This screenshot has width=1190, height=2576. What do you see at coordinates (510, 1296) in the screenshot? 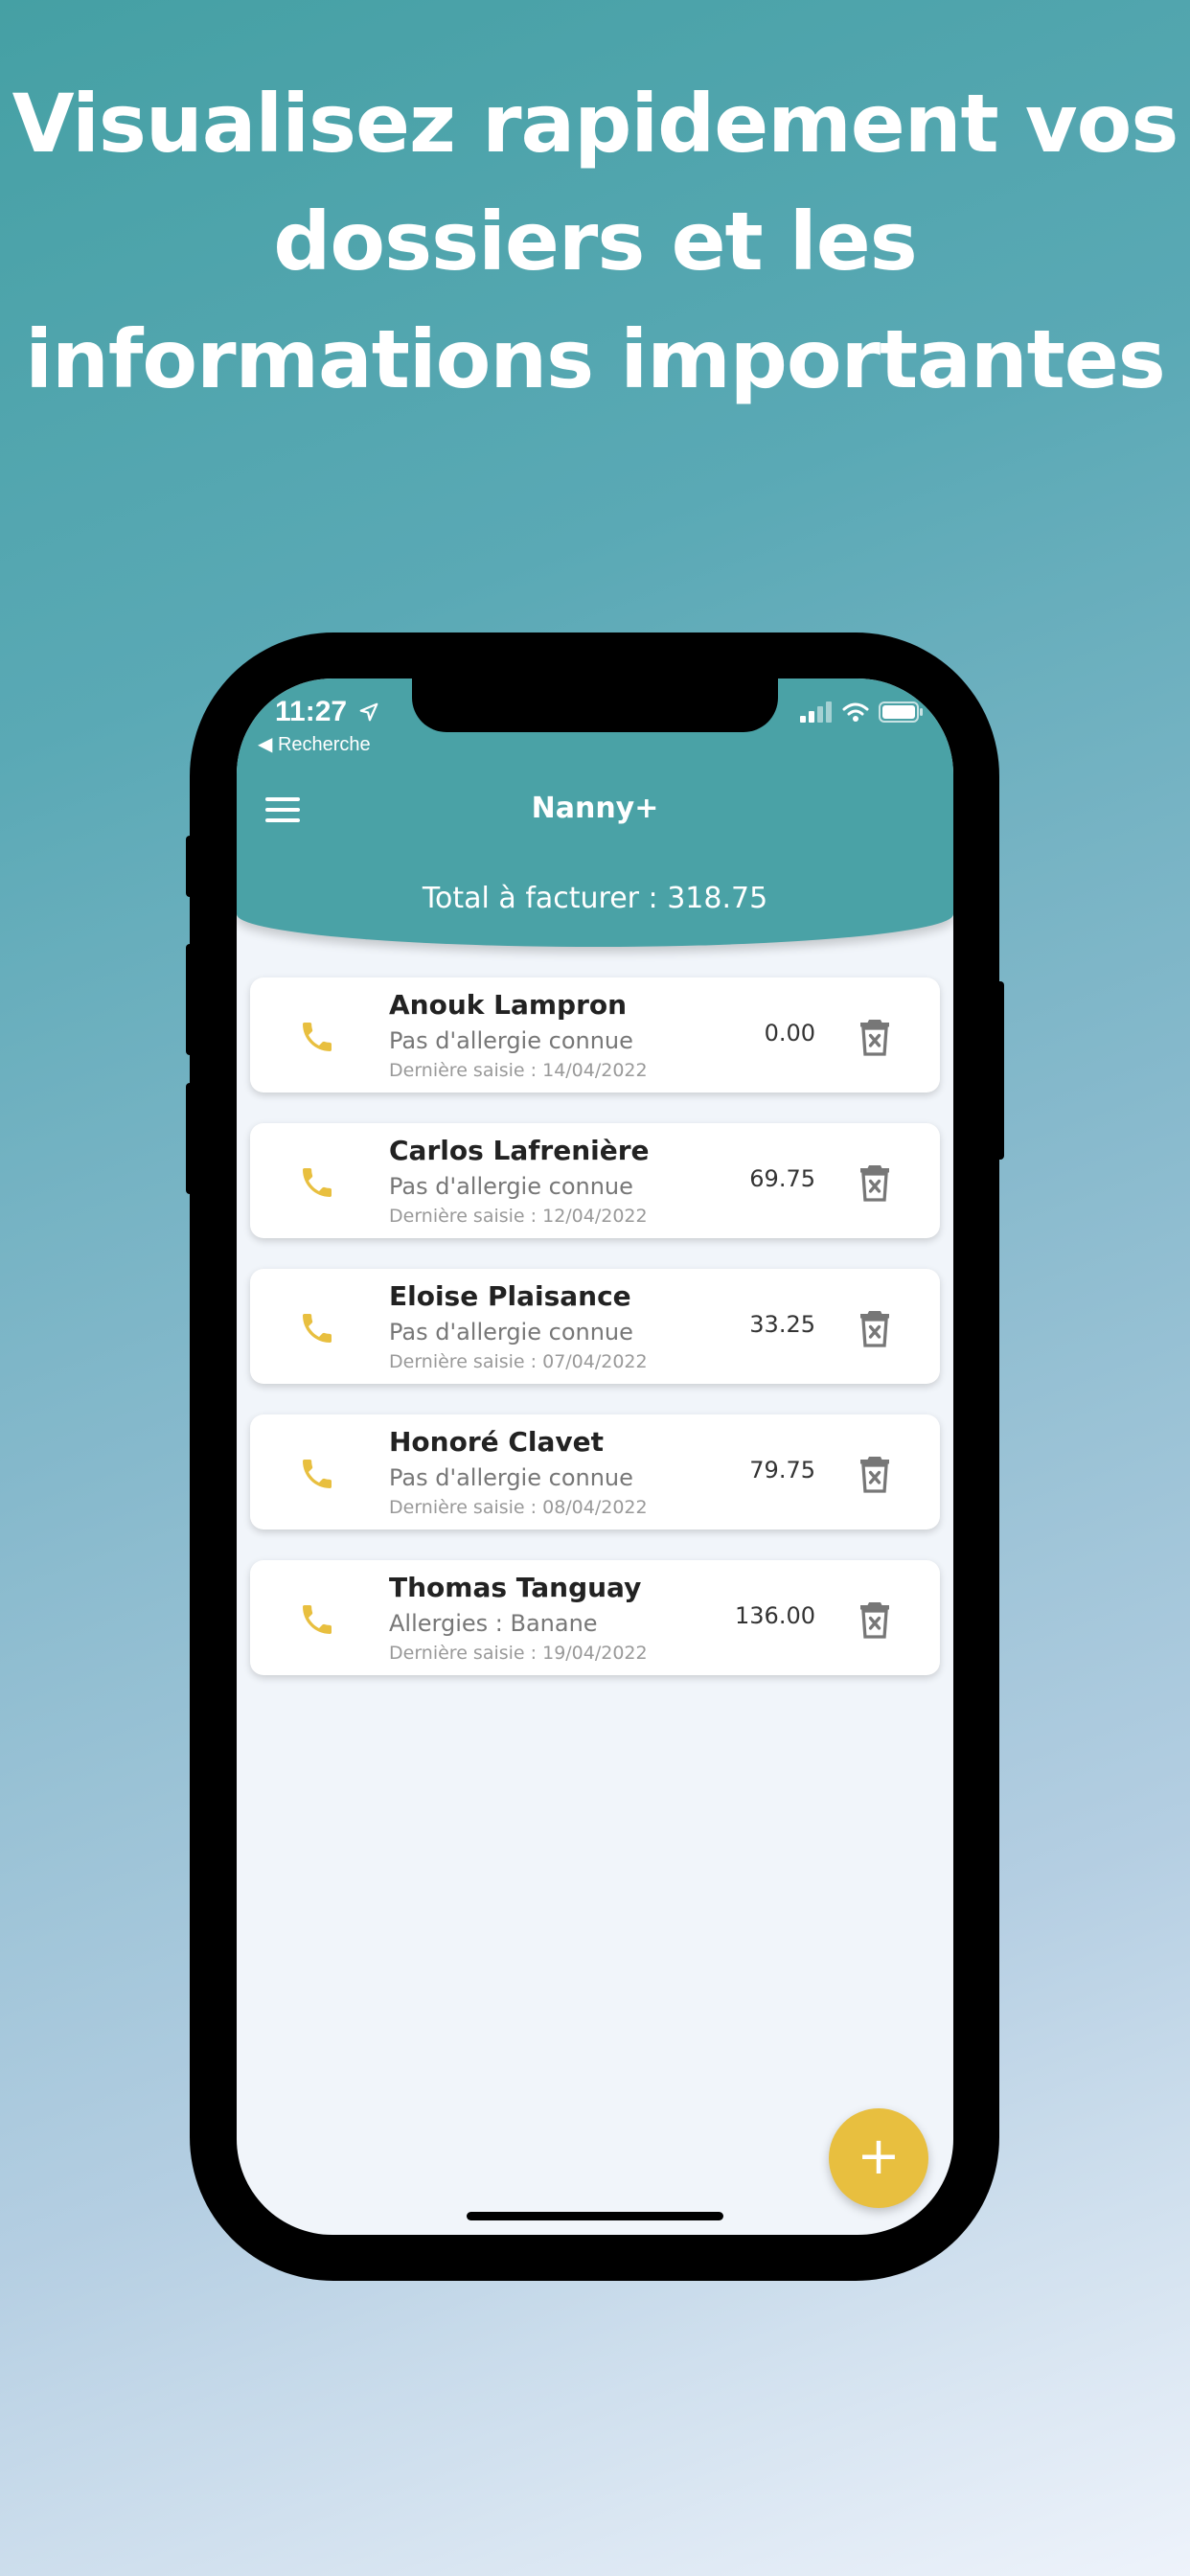
I see `record-name: Eloise Plaisance` at bounding box center [510, 1296].